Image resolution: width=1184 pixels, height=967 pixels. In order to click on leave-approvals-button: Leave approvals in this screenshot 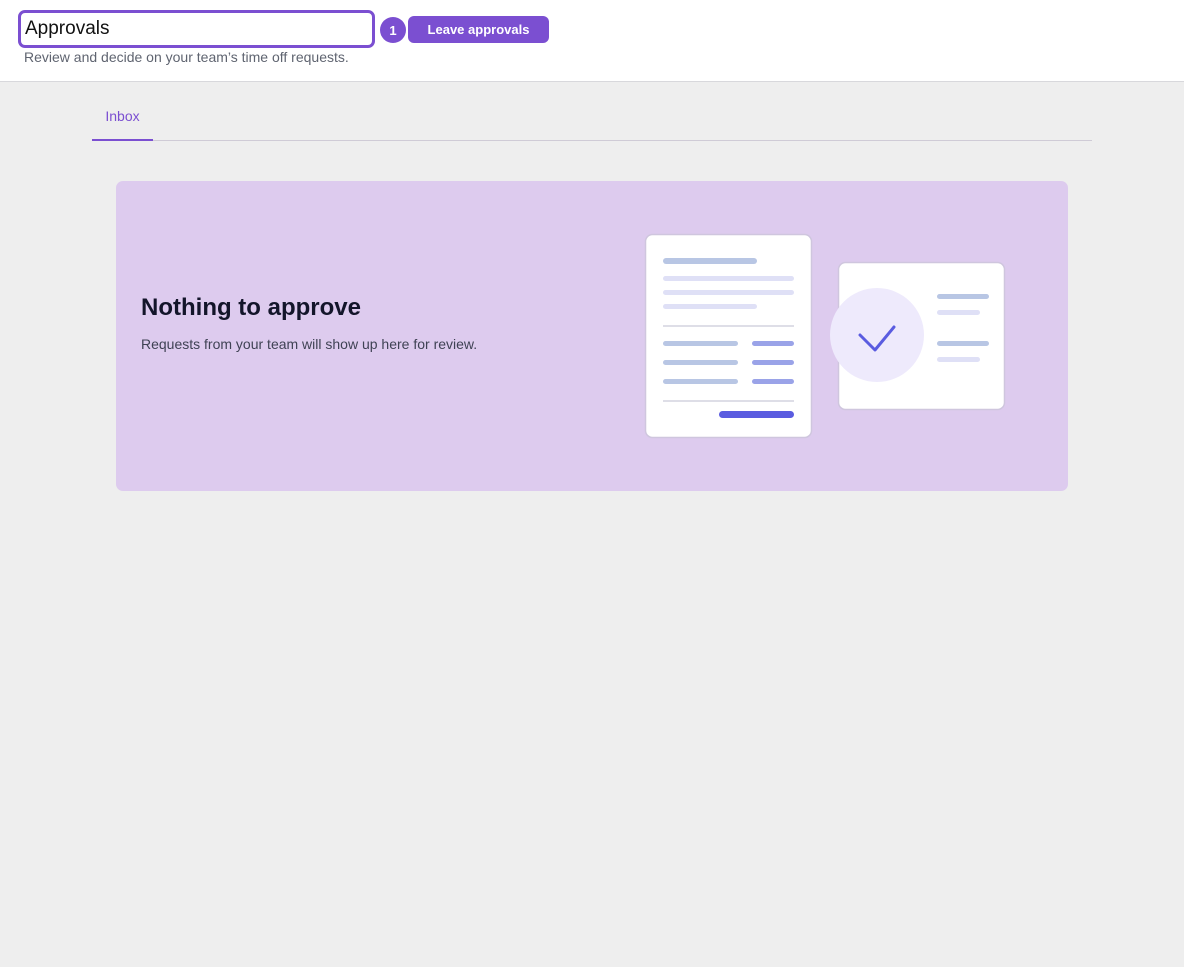, I will do `click(478, 29)`.